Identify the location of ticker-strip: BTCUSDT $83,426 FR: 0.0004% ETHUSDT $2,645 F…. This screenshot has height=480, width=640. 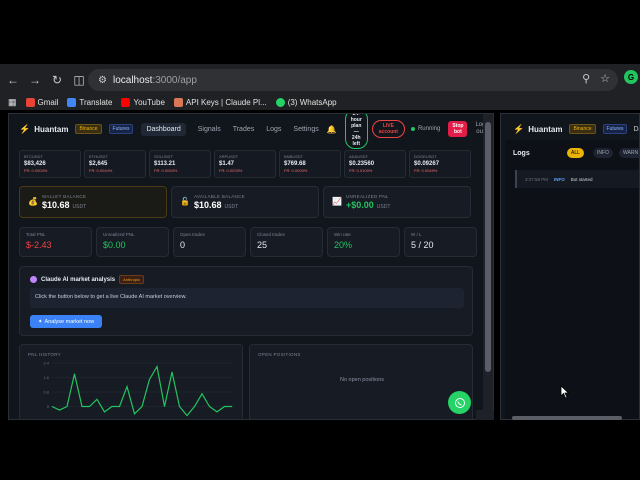
(245, 164).